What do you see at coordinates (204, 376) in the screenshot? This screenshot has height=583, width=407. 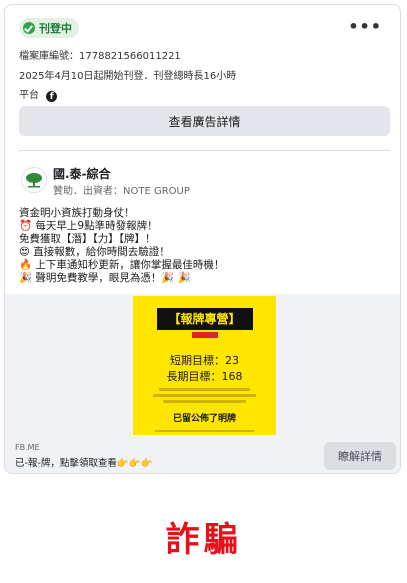 I see `poster-long-target: 長期目標：168` at bounding box center [204, 376].